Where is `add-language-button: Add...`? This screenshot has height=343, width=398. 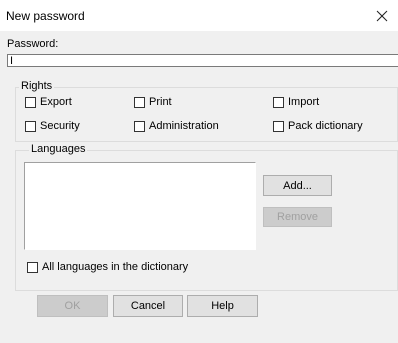
add-language-button: Add... is located at coordinates (297, 185).